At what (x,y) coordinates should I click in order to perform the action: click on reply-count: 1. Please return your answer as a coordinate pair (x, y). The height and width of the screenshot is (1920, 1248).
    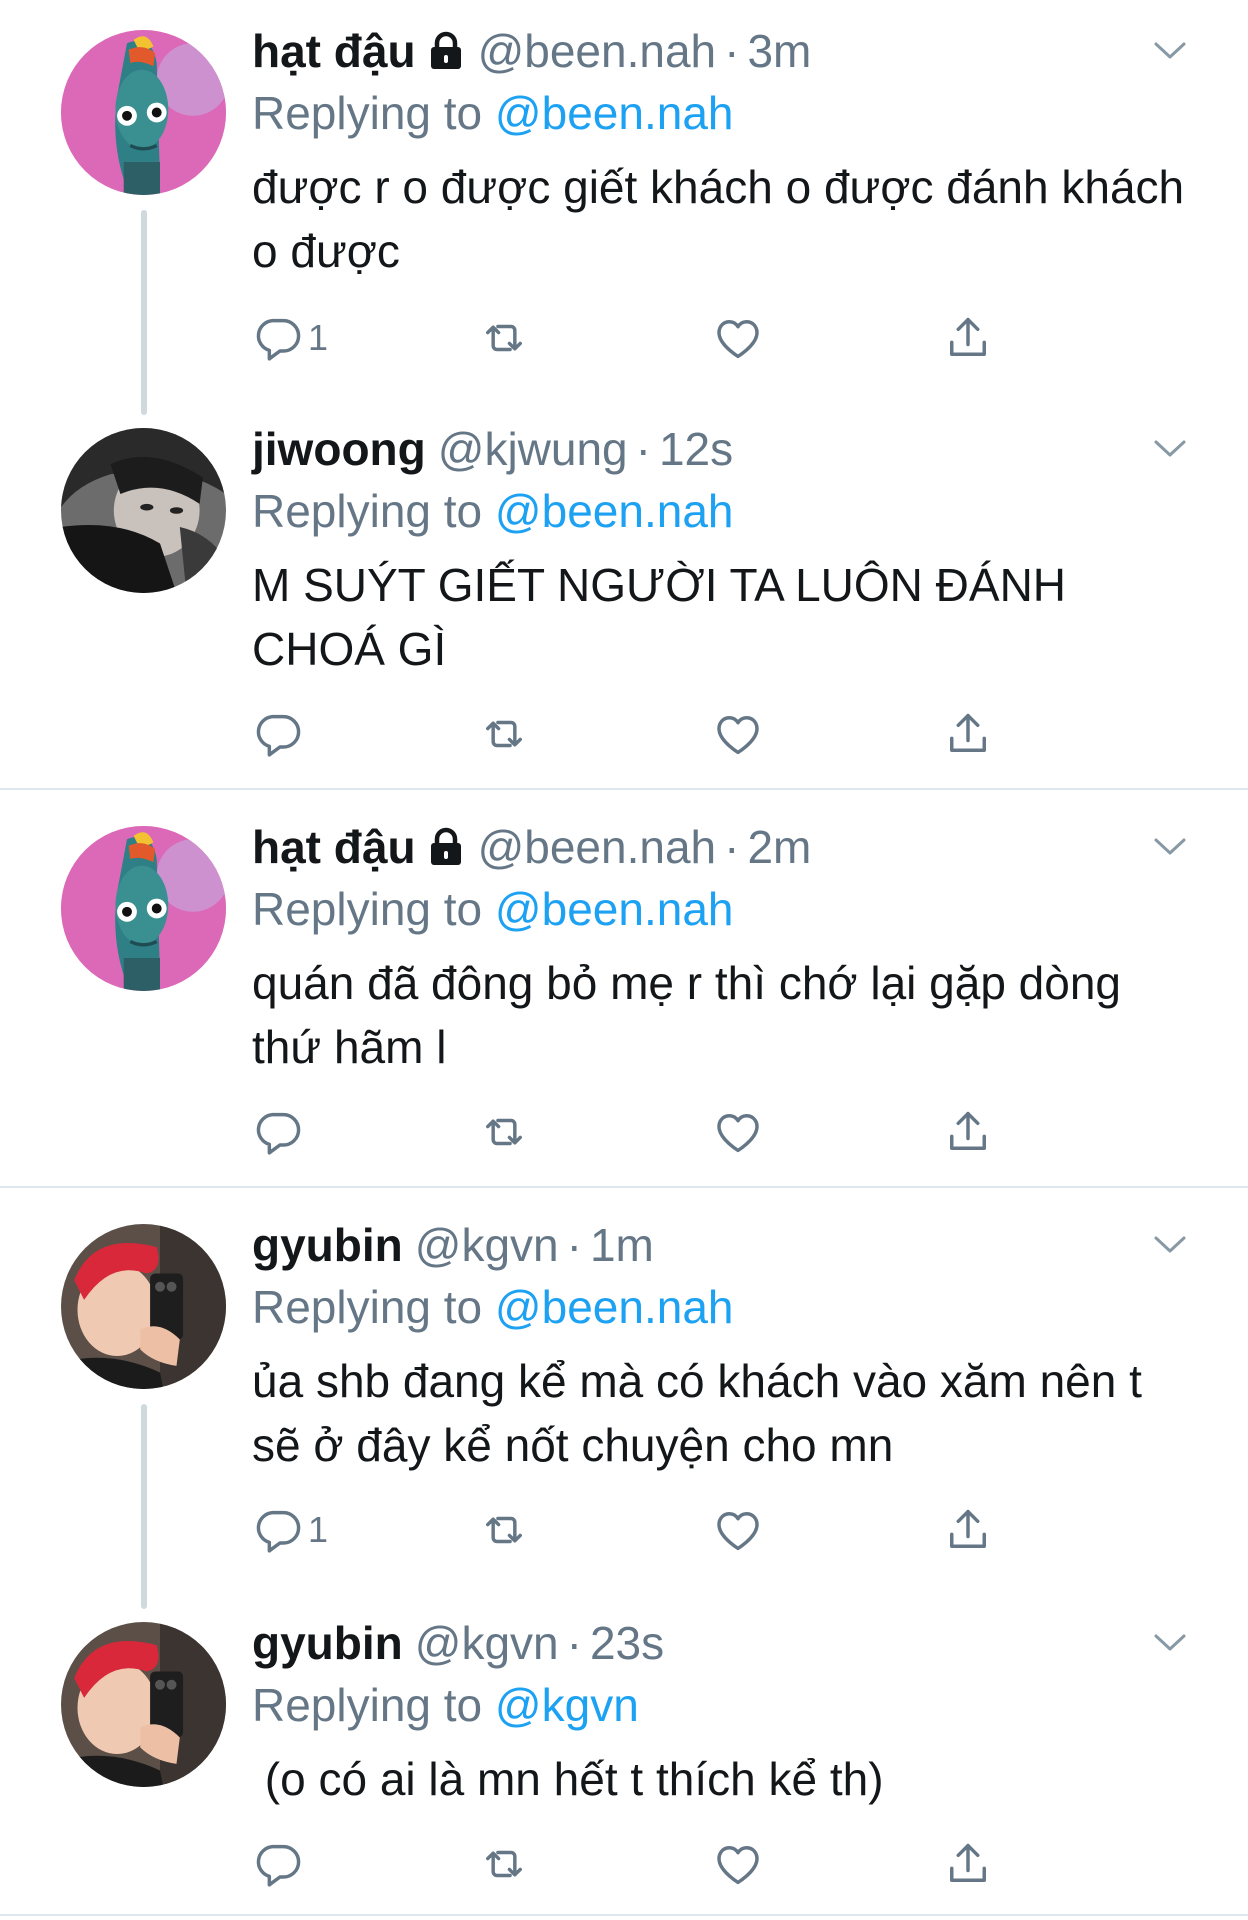
    Looking at the image, I should click on (318, 1529).